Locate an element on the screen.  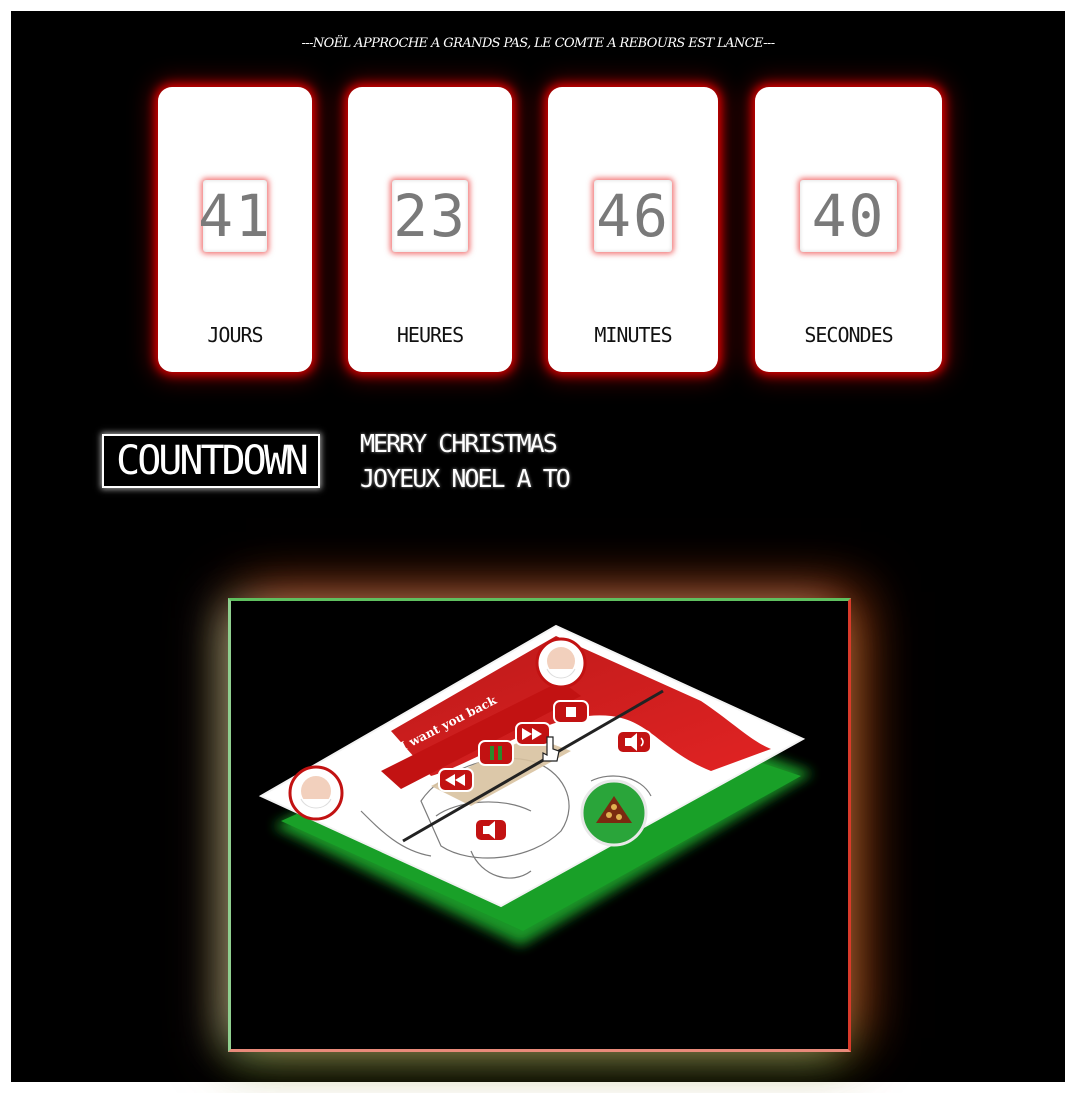
minutes-value: 46 is located at coordinates (633, 216).